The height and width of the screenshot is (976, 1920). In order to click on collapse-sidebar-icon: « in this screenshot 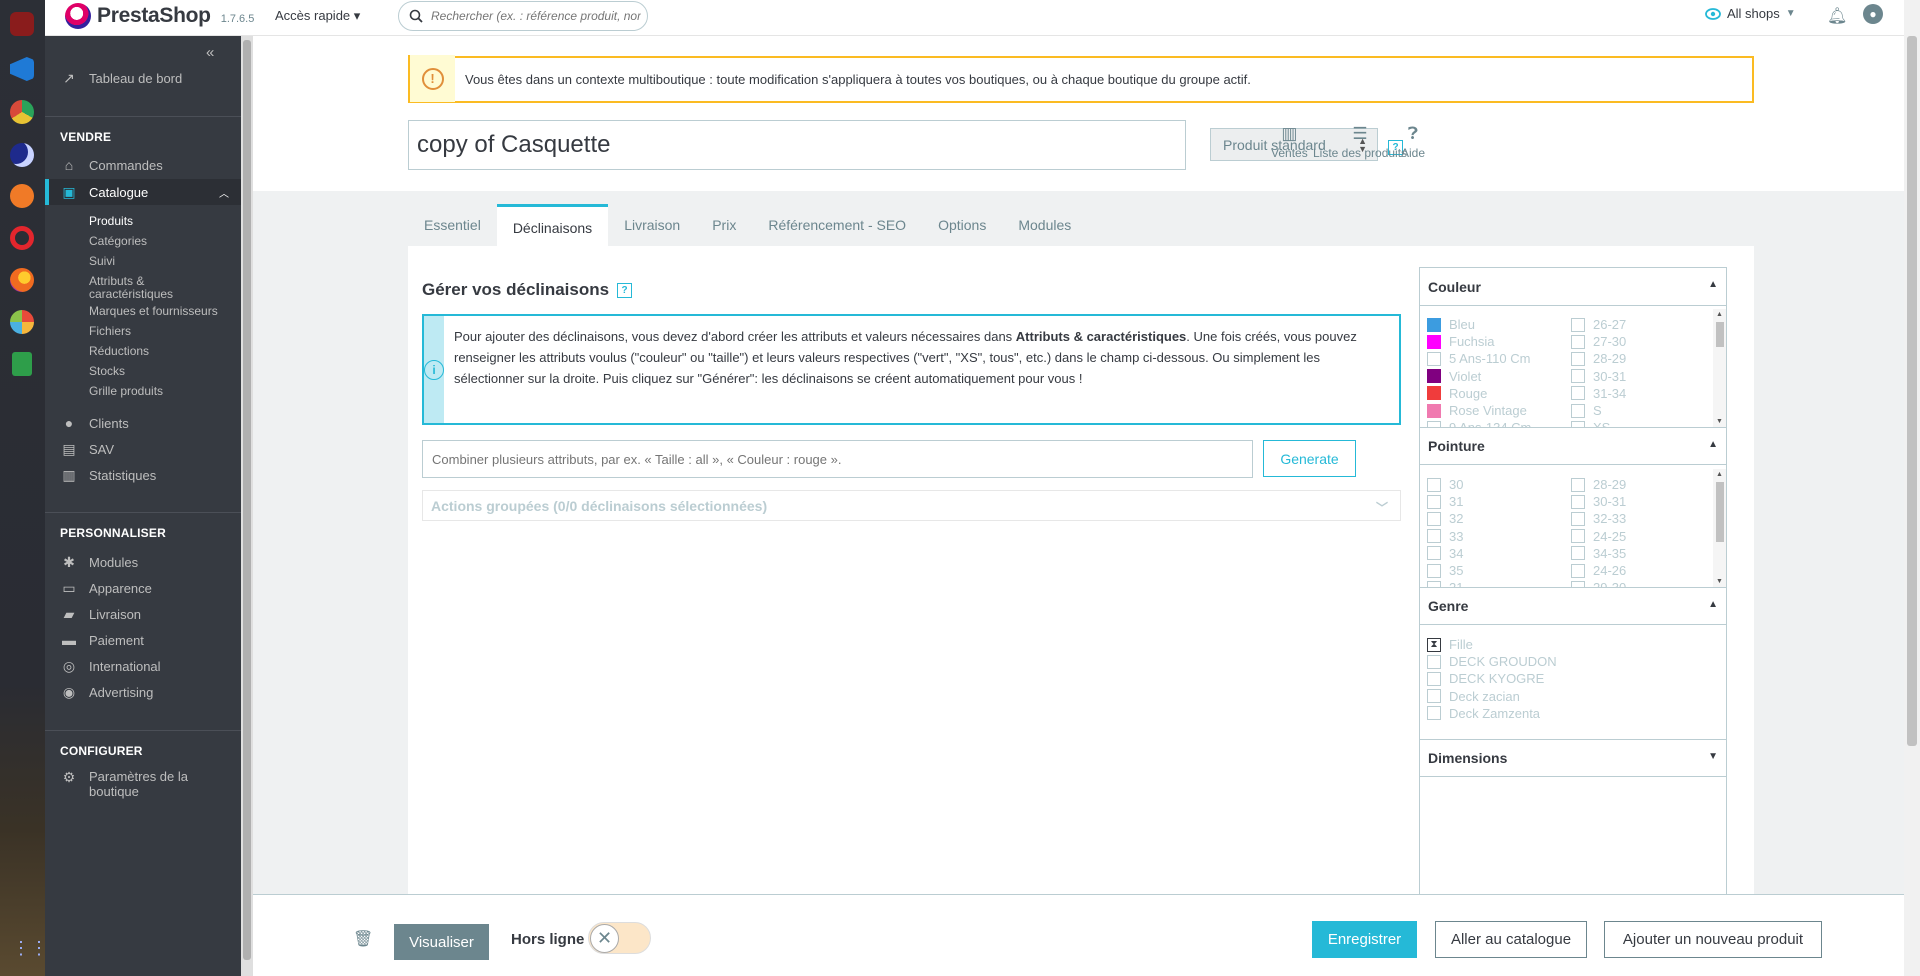, I will do `click(210, 52)`.